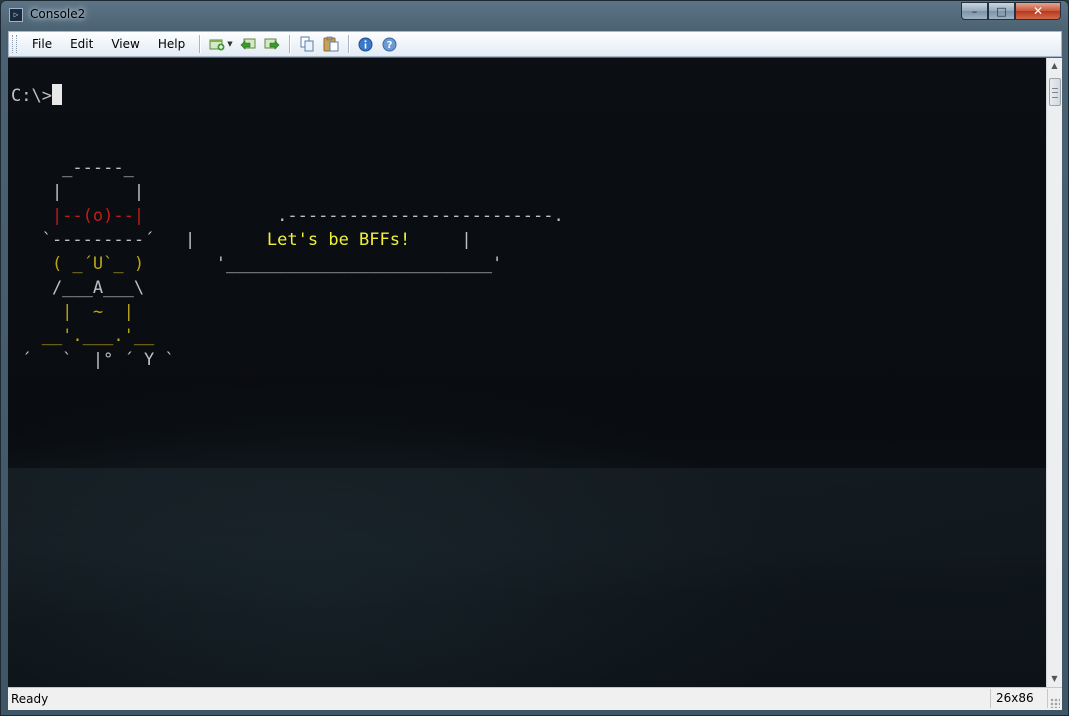 The width and height of the screenshot is (1069, 716). Describe the element at coordinates (307, 44) in the screenshot. I see `copy-icon` at that location.